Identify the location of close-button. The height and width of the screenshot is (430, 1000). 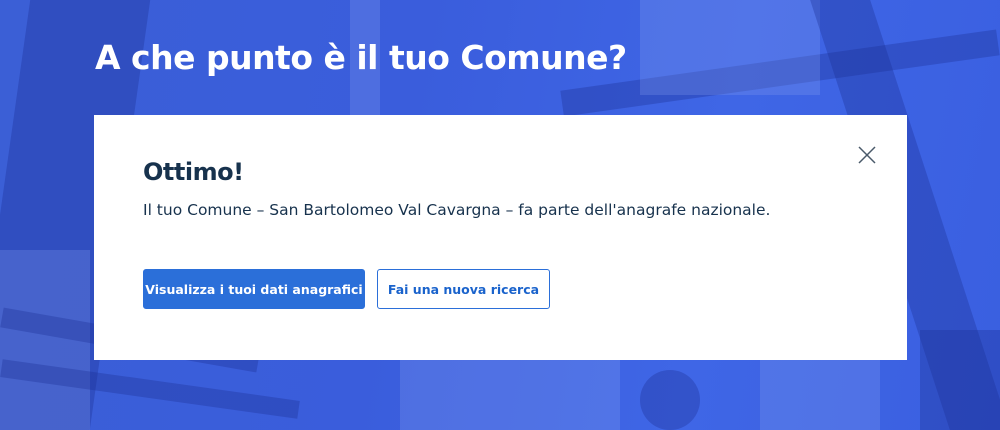
(867, 155).